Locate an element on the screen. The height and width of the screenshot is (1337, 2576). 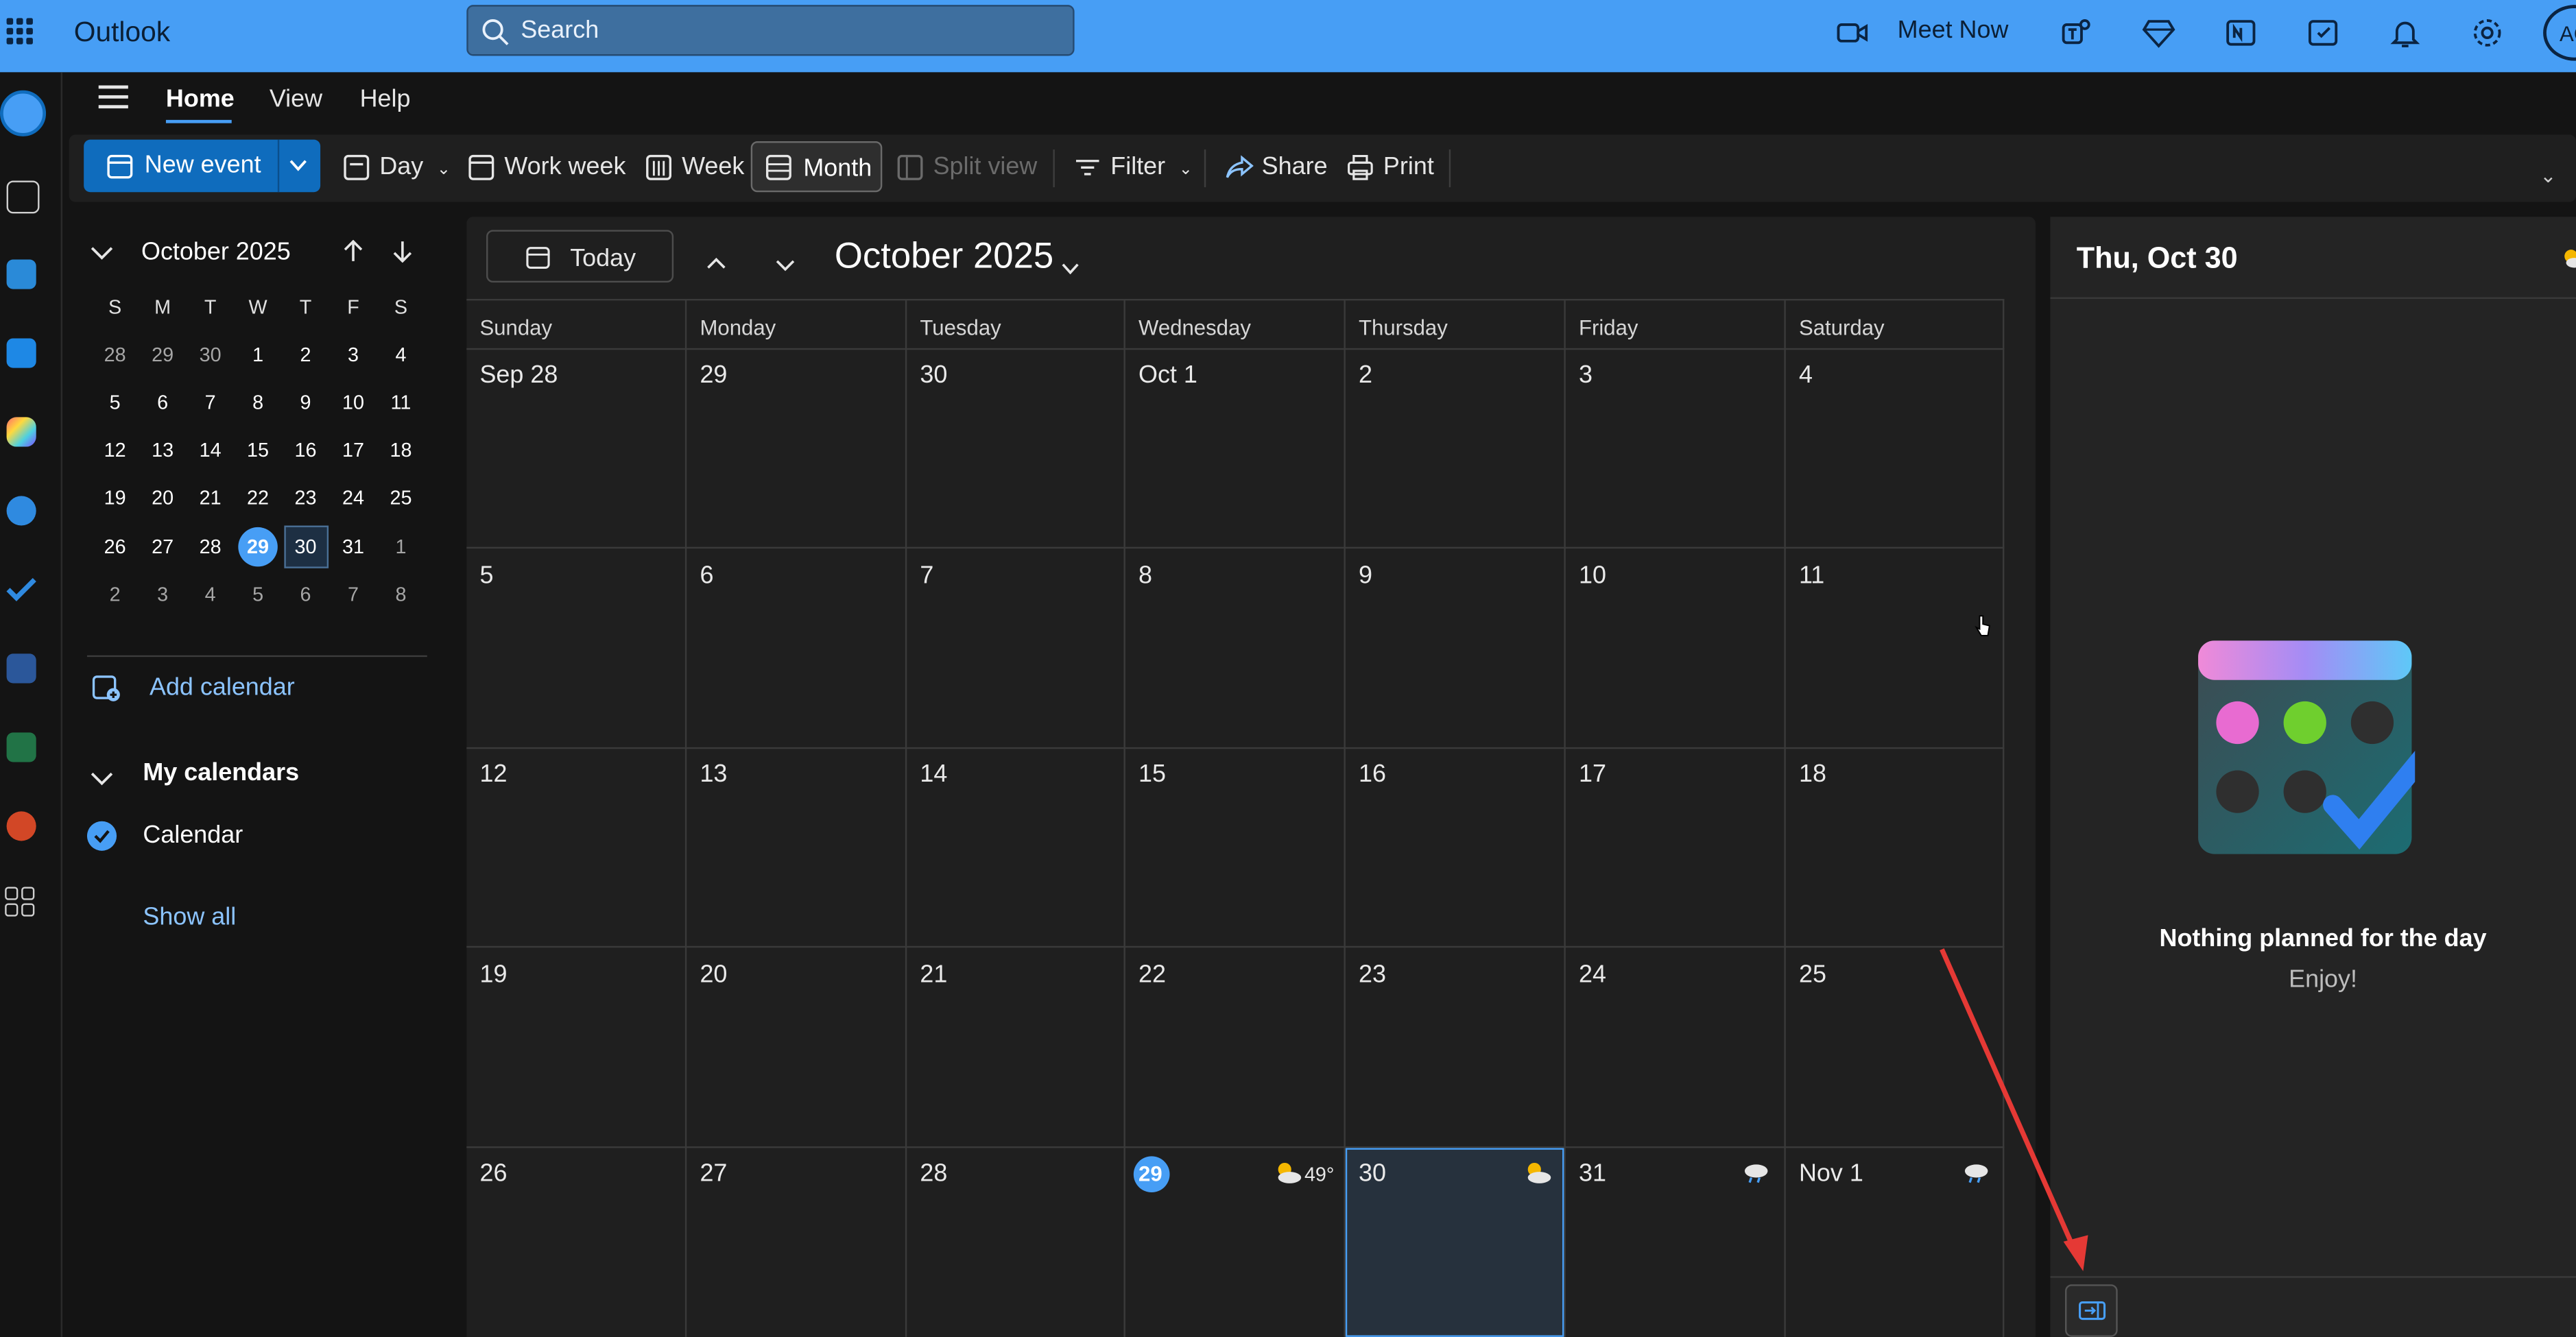
hamburger-menu-icon is located at coordinates (113, 97).